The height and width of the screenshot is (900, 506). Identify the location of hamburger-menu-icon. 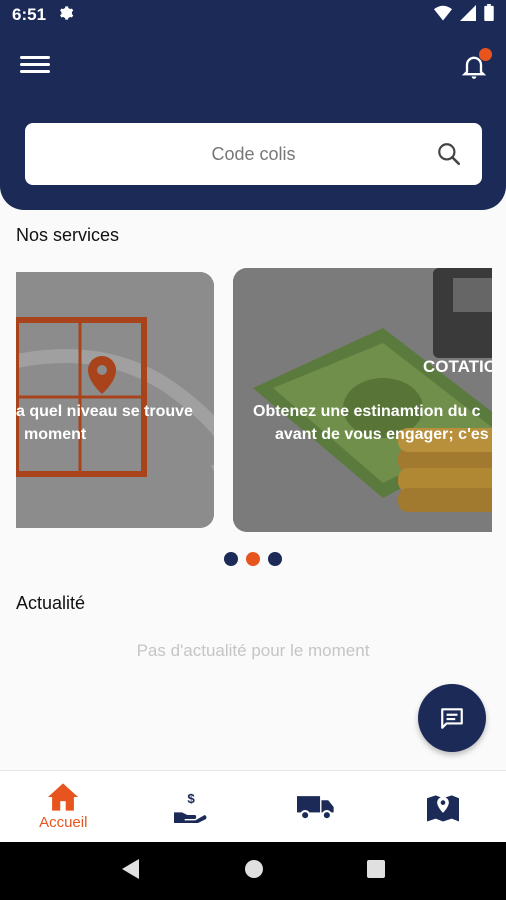
(35, 65).